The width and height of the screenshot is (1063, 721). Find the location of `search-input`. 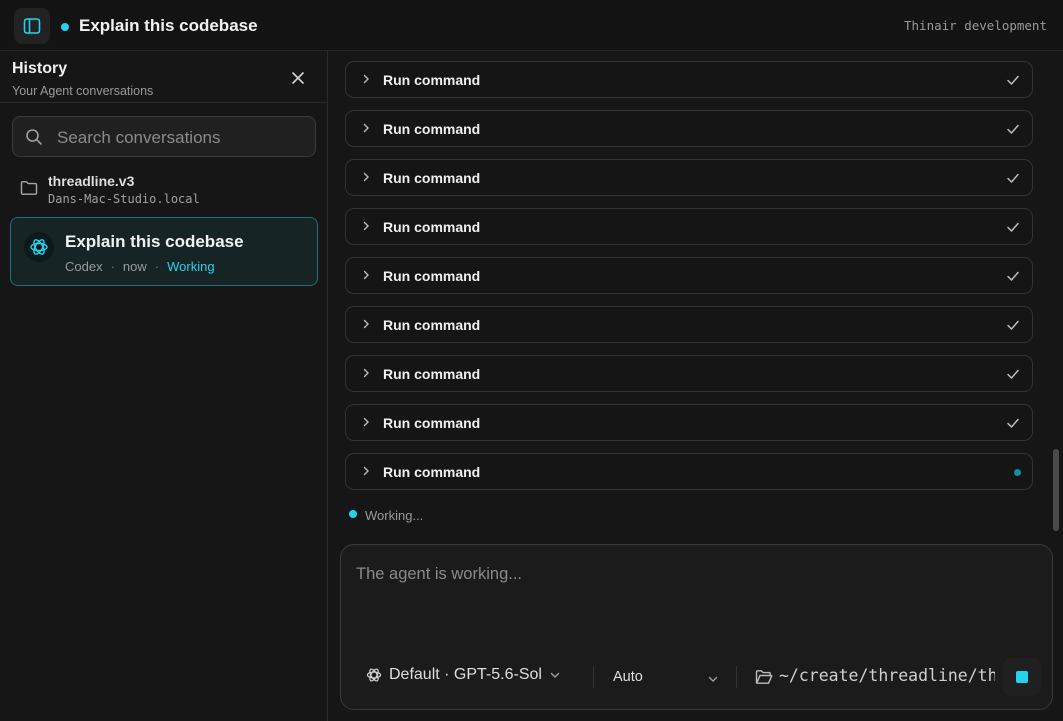

search-input is located at coordinates (182, 137).